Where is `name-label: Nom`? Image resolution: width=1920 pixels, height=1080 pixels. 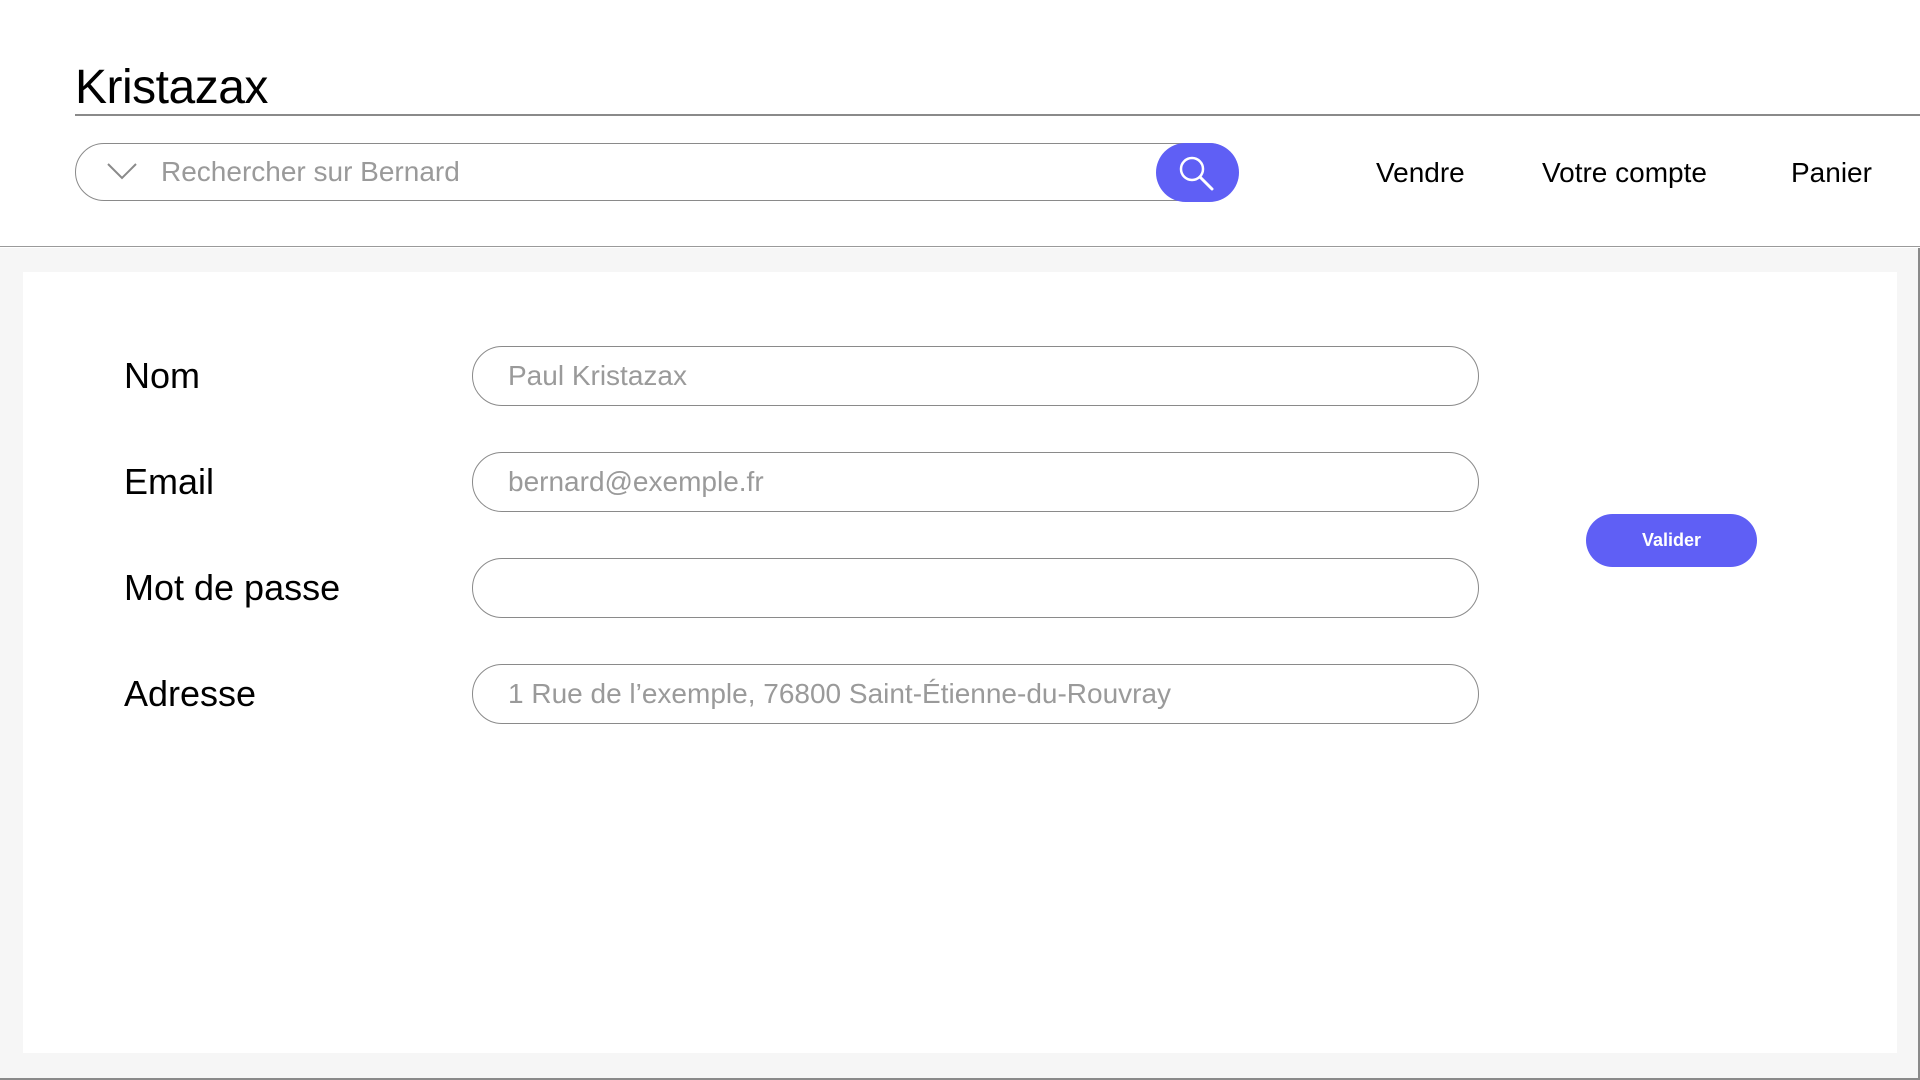
name-label: Nom is located at coordinates (162, 375).